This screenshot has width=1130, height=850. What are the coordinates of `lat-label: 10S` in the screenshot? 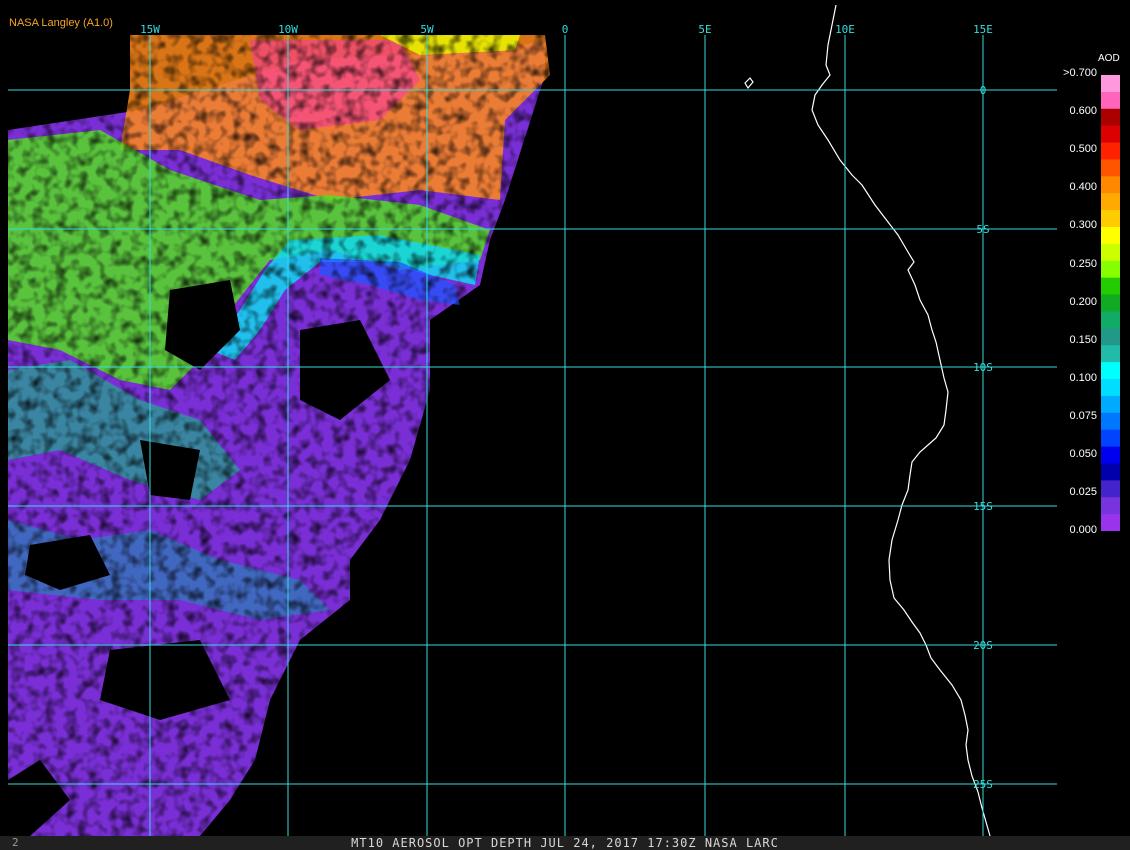 It's located at (983, 367).